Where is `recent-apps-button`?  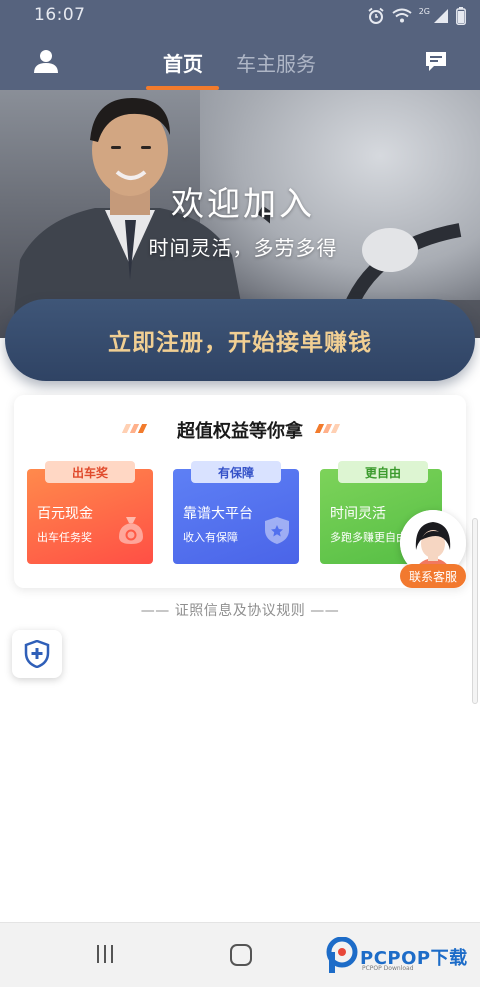 recent-apps-button is located at coordinates (107, 955).